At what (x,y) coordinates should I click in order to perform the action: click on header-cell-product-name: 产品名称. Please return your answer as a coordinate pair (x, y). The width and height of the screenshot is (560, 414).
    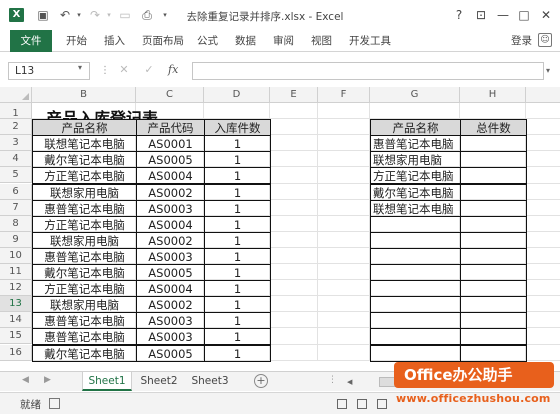
    Looking at the image, I should click on (84, 128).